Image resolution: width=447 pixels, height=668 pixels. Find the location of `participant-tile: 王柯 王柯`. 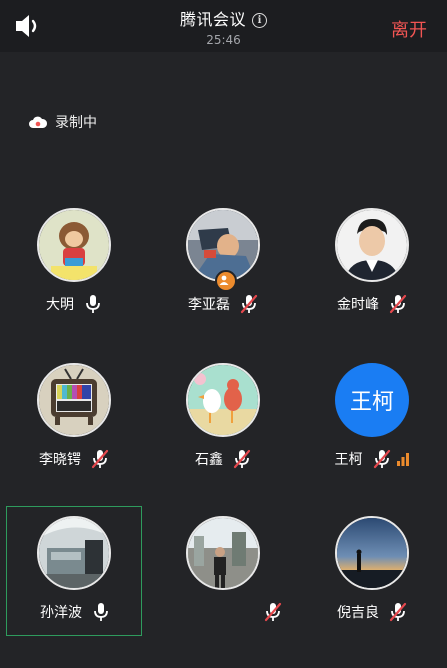

participant-tile: 王柯 王柯 is located at coordinates (372, 418).